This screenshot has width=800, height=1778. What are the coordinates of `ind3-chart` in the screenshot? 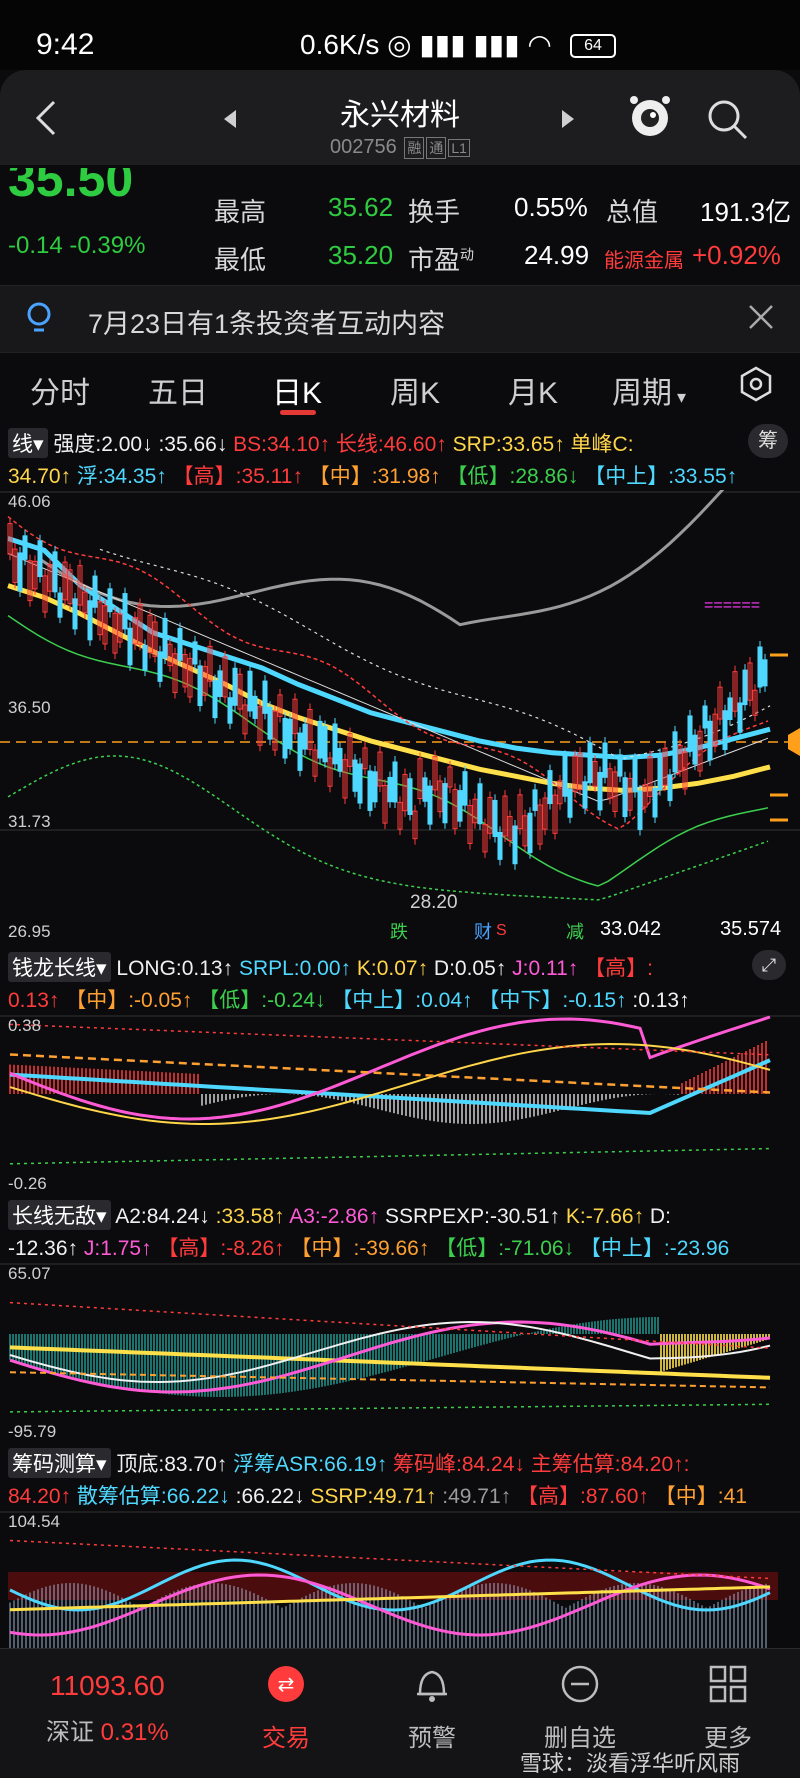 It's located at (400, 1353).